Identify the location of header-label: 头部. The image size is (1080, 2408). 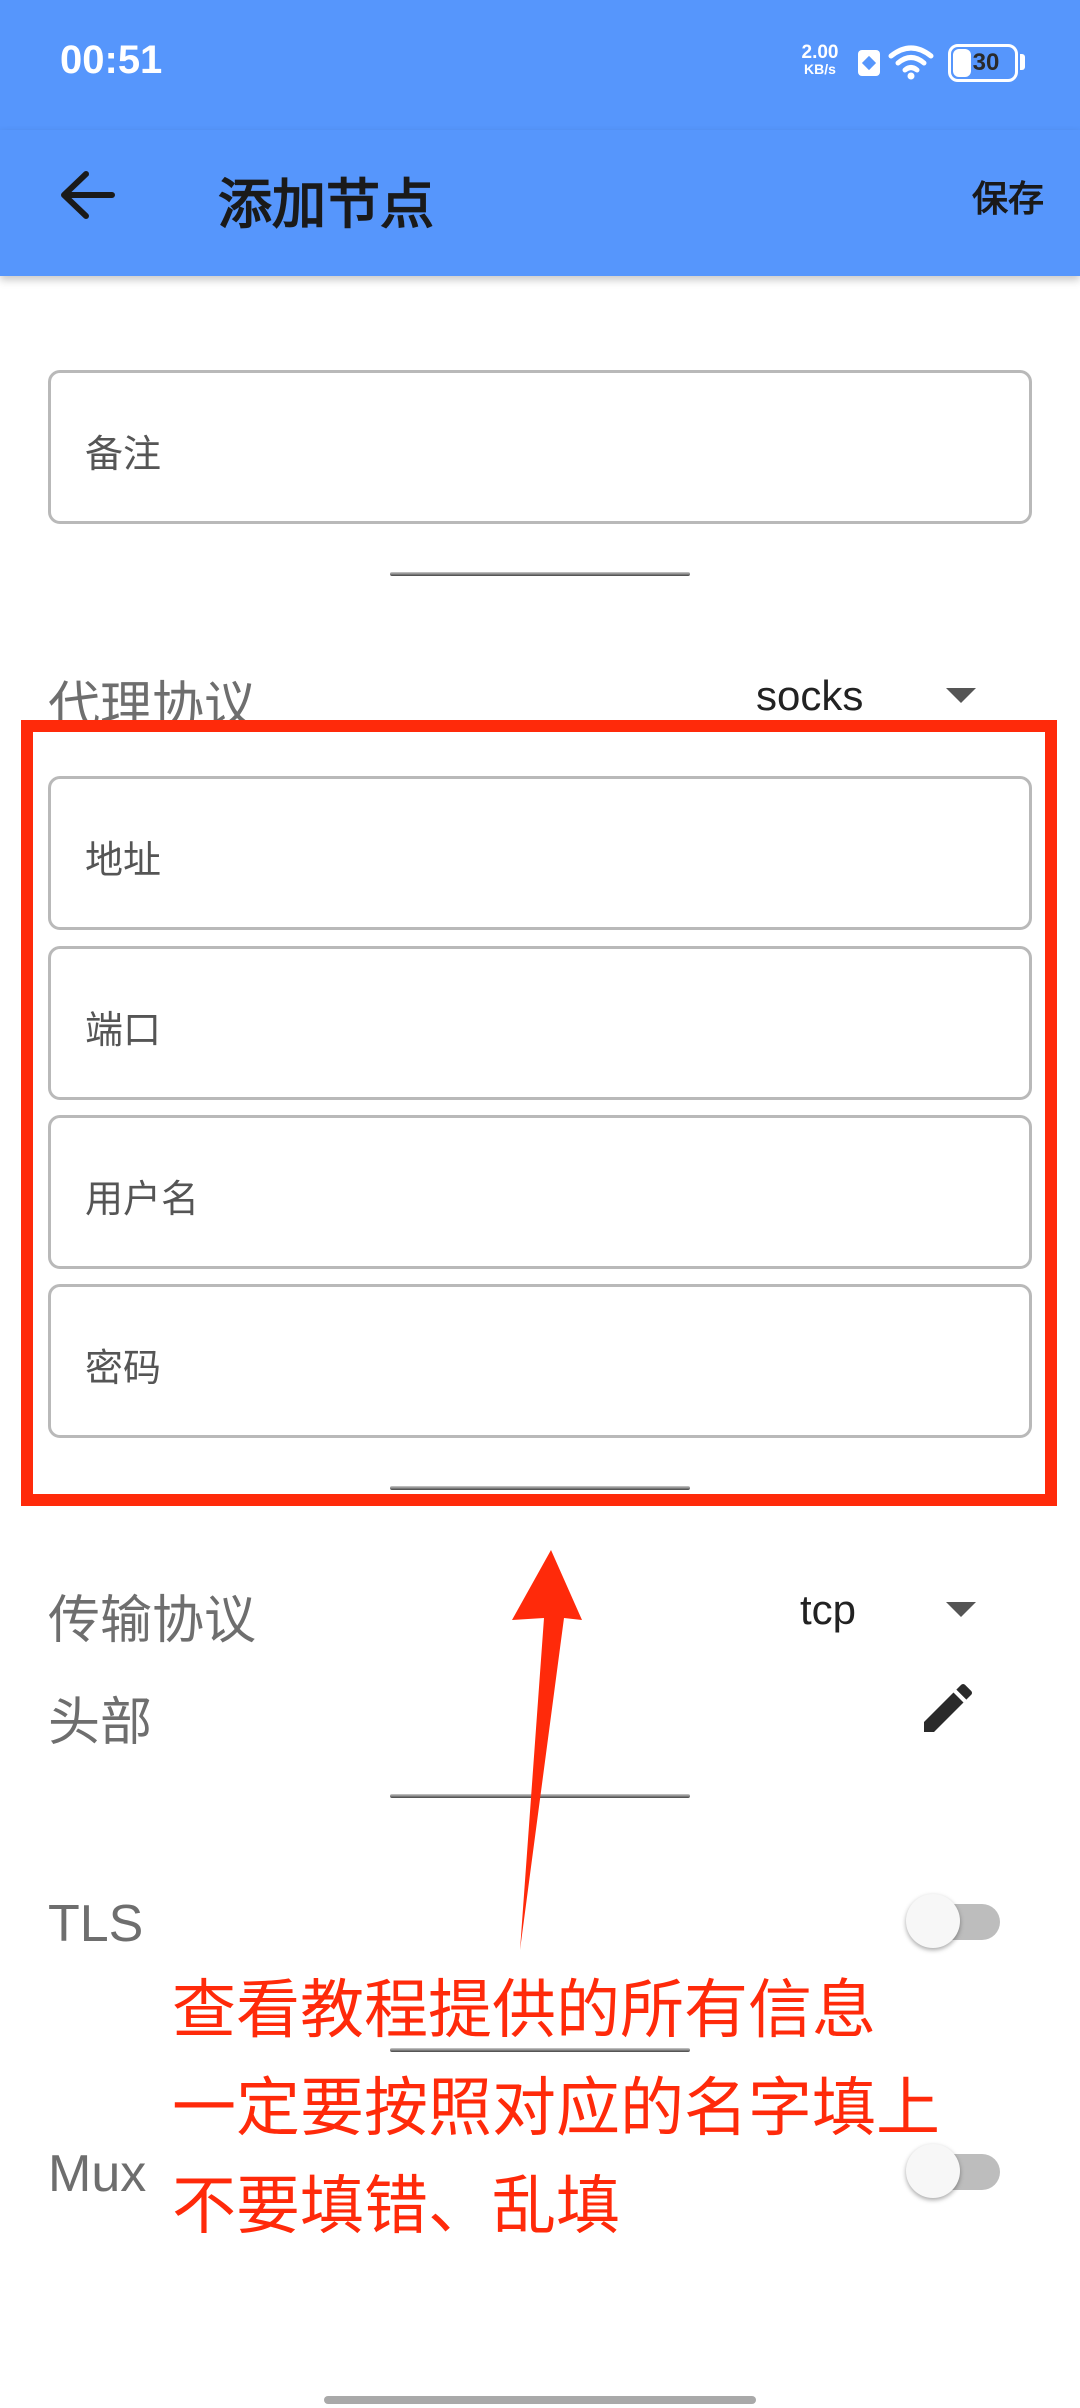
(100, 1723).